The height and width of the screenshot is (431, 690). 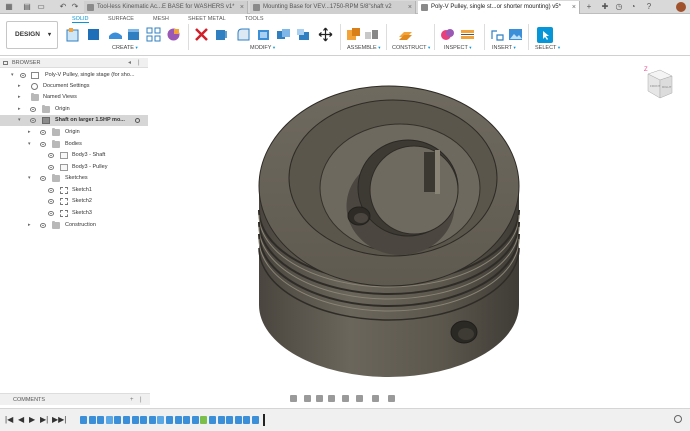 What do you see at coordinates (74, 86) in the screenshot?
I see `tree-item-document-settings: ▸ Document Settings` at bounding box center [74, 86].